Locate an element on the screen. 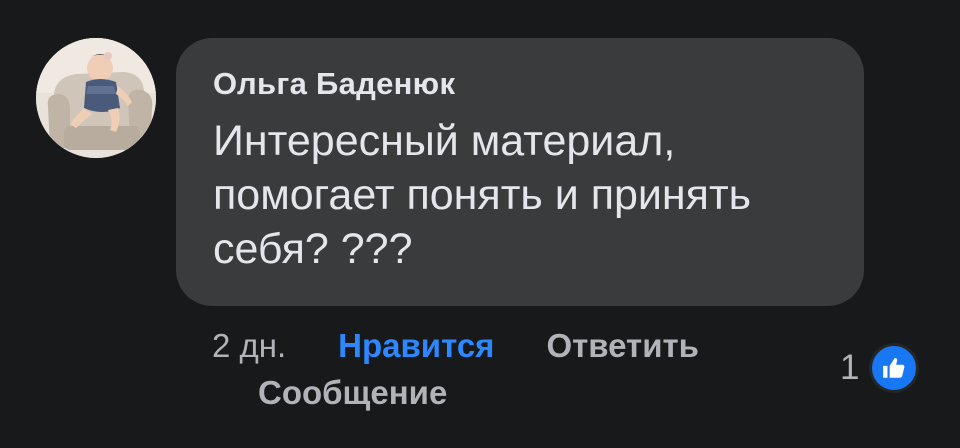  reply-button: Ответить is located at coordinates (622, 346).